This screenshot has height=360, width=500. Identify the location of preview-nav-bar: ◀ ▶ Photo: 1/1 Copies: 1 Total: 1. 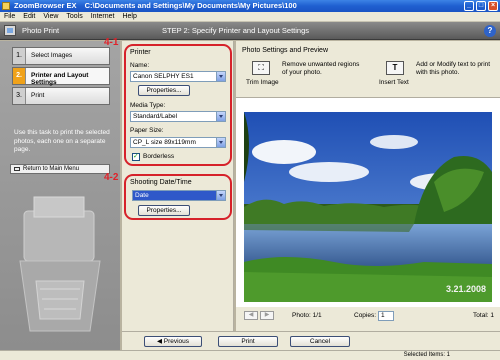
(368, 319).